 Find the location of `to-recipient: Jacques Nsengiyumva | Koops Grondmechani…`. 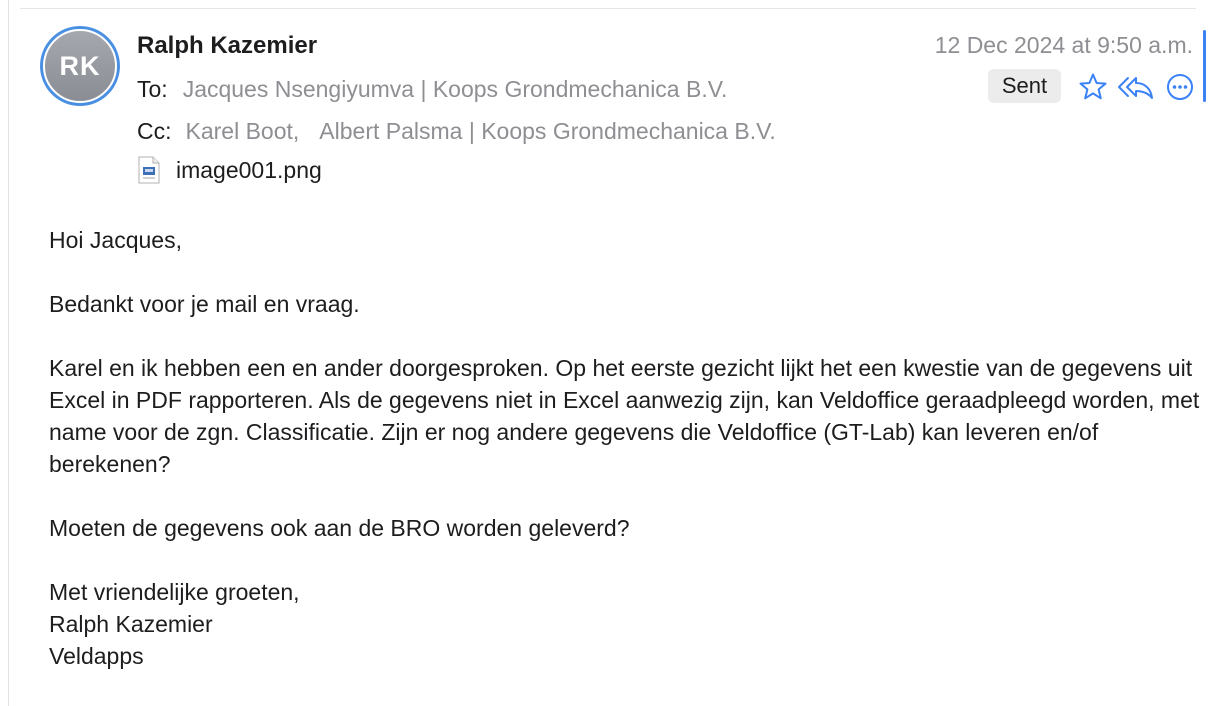

to-recipient: Jacques Nsengiyumva | Koops Grondmechani… is located at coordinates (455, 89).